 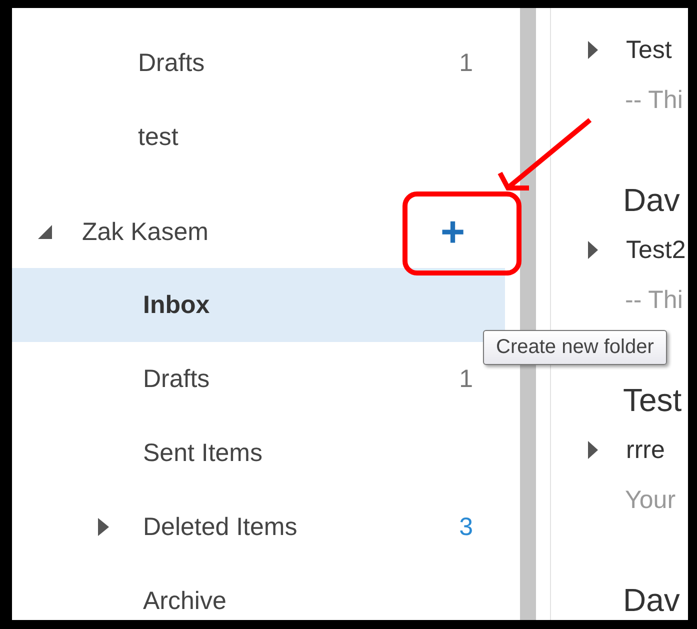 What do you see at coordinates (258, 592) in the screenshot?
I see `folder-item: Archive` at bounding box center [258, 592].